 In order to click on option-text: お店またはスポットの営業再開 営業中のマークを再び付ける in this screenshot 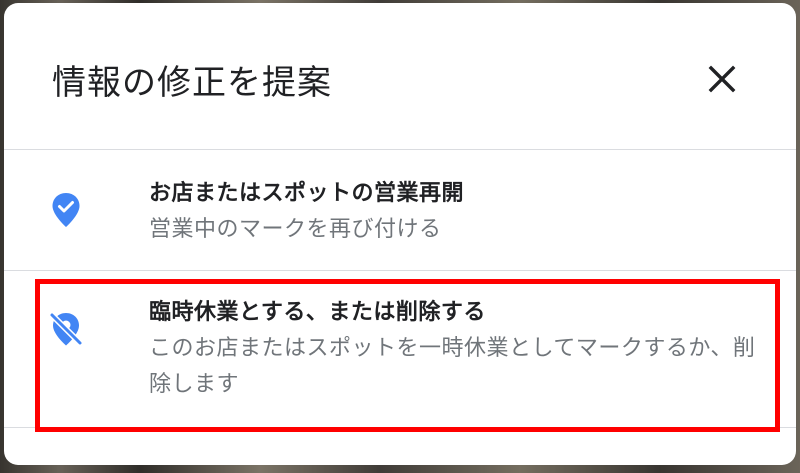, I will do `click(459, 213)`.